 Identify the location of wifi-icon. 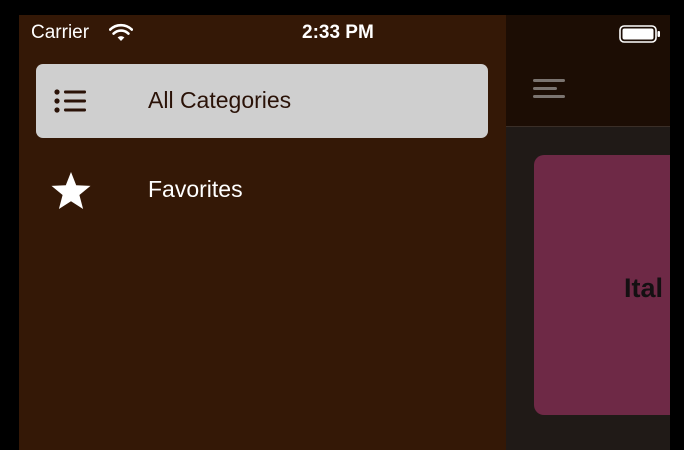
(121, 32).